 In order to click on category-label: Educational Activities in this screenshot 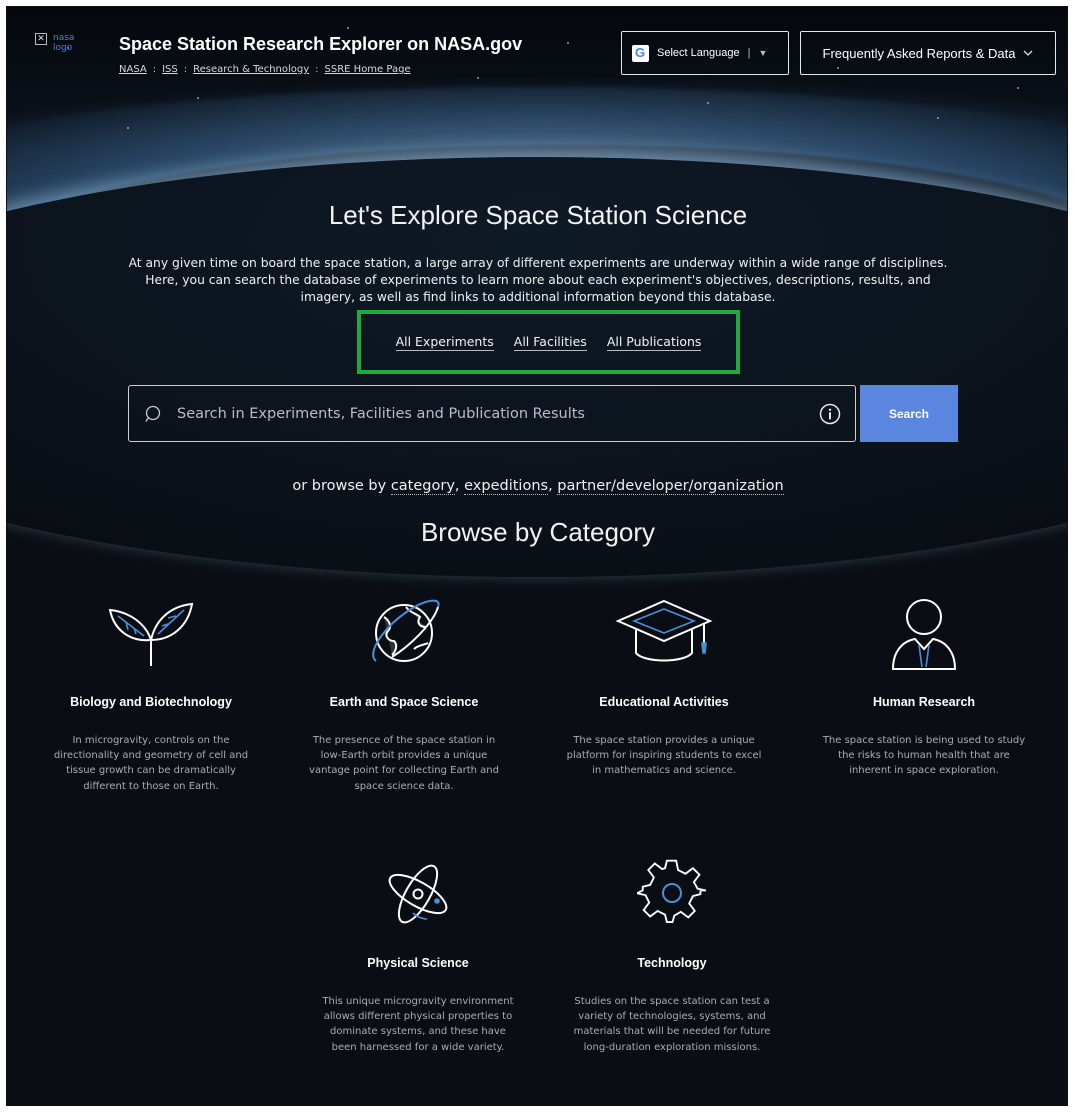, I will do `click(664, 702)`.